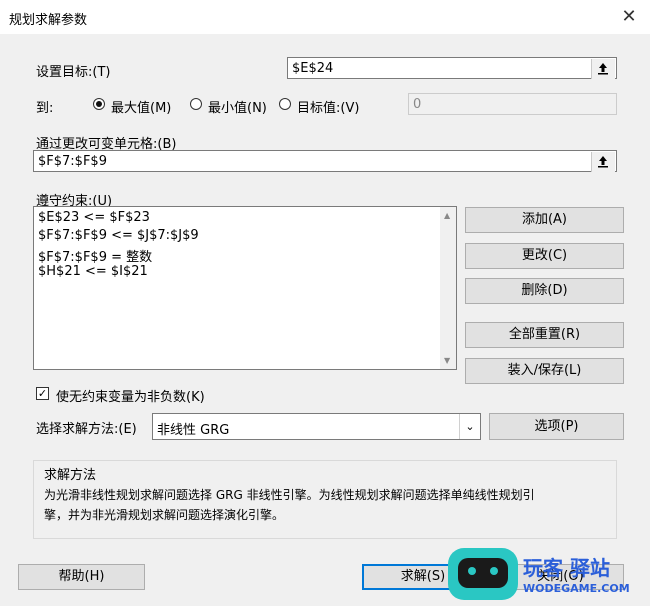  Describe the element at coordinates (544, 291) in the screenshot. I see `delete-button: 删除(D)` at that location.